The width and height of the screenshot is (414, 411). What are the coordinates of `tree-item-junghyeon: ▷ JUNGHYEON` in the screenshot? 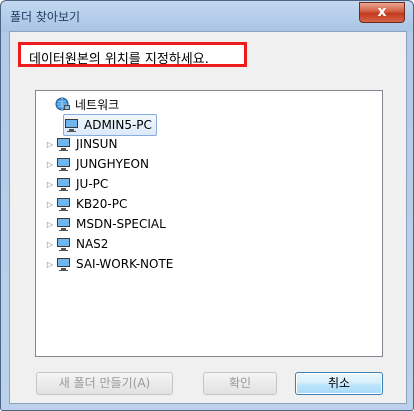 It's located at (97, 164).